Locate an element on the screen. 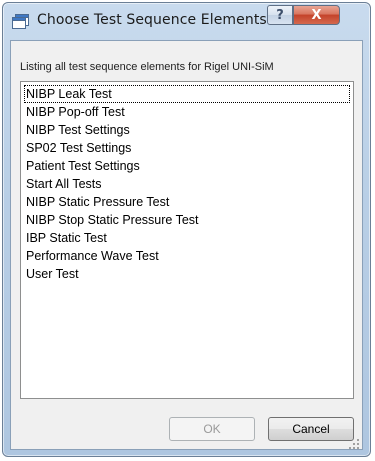 The image size is (375, 461). list-item: Start All Tests is located at coordinates (187, 184).